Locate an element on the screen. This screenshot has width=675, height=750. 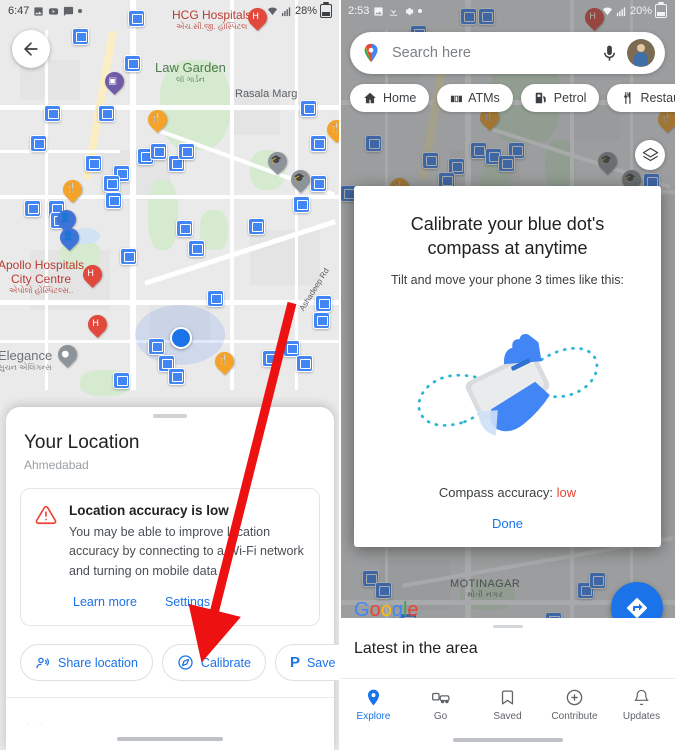
layers-icon is located at coordinates (650, 154).